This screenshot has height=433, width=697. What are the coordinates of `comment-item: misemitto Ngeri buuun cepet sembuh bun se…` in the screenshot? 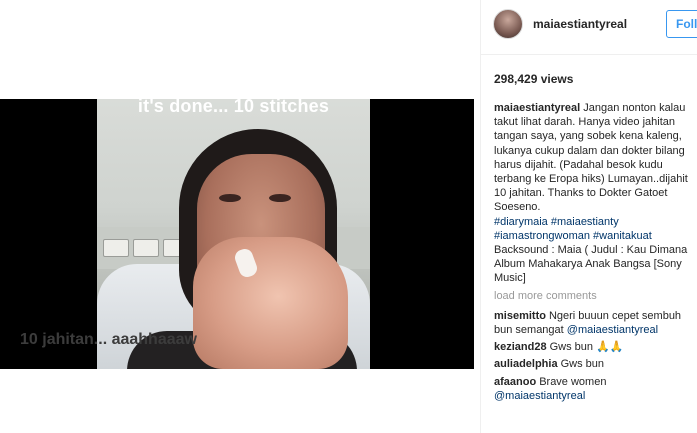 It's located at (595, 323).